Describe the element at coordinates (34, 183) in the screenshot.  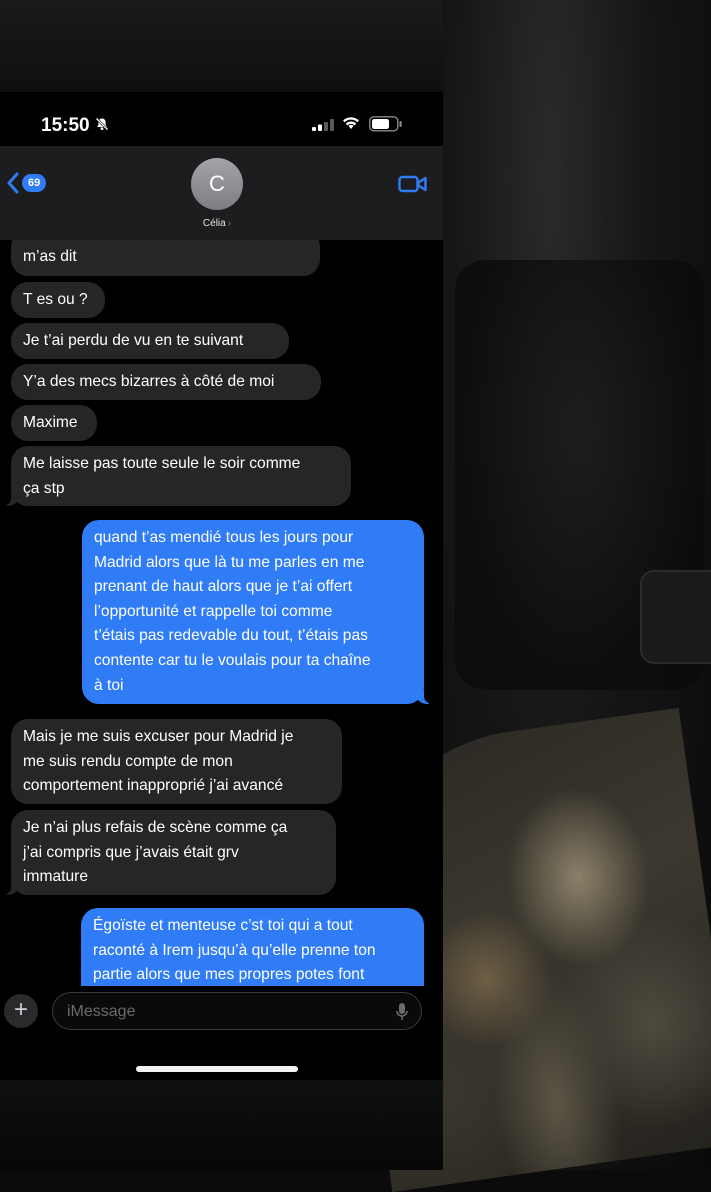
I see `unread-count-badge: 69` at that location.